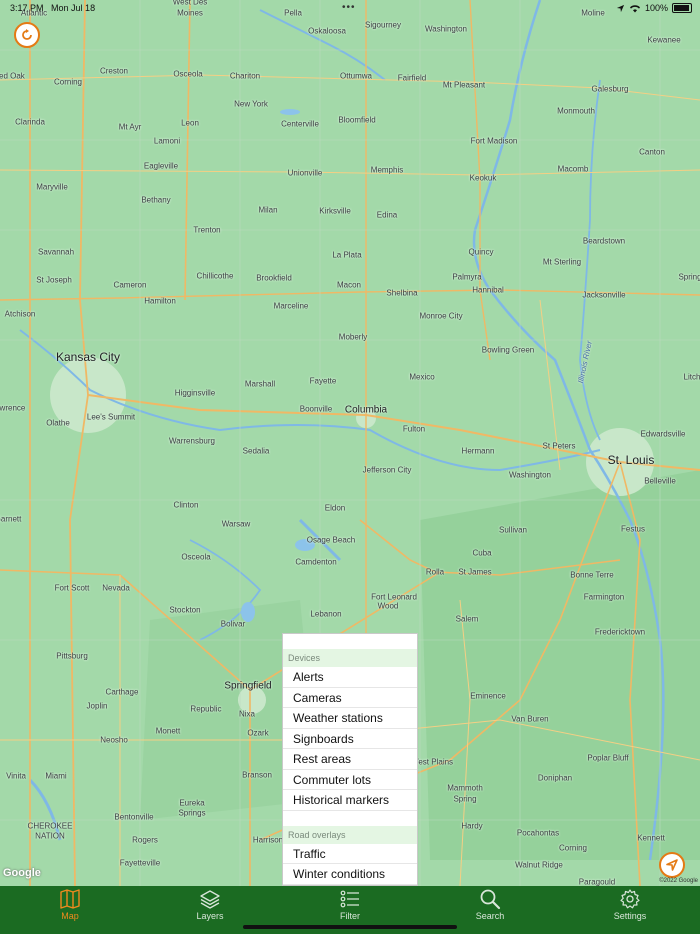 This screenshot has height=934, width=700. Describe the element at coordinates (167, 141) in the screenshot. I see `city-label: Lamoni` at that location.